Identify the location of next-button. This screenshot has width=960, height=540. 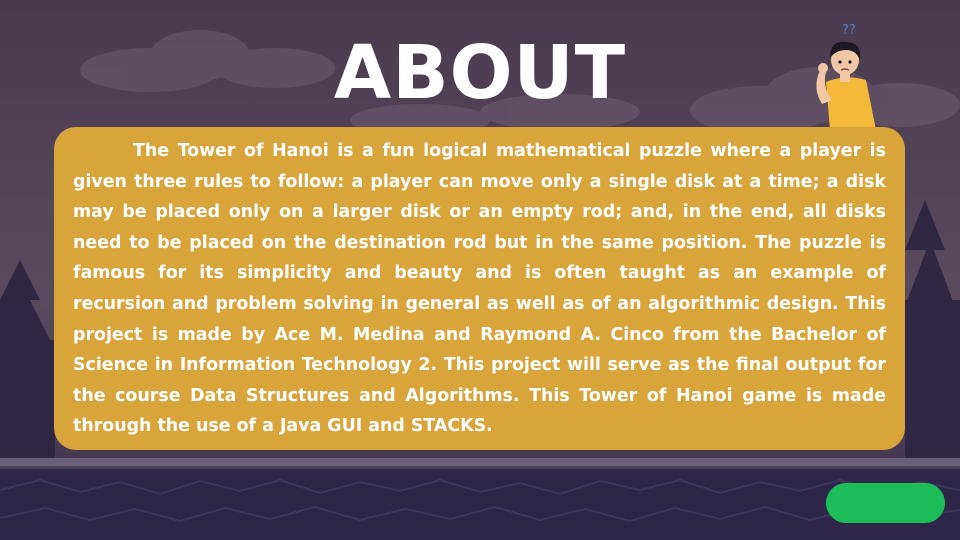
(885, 503).